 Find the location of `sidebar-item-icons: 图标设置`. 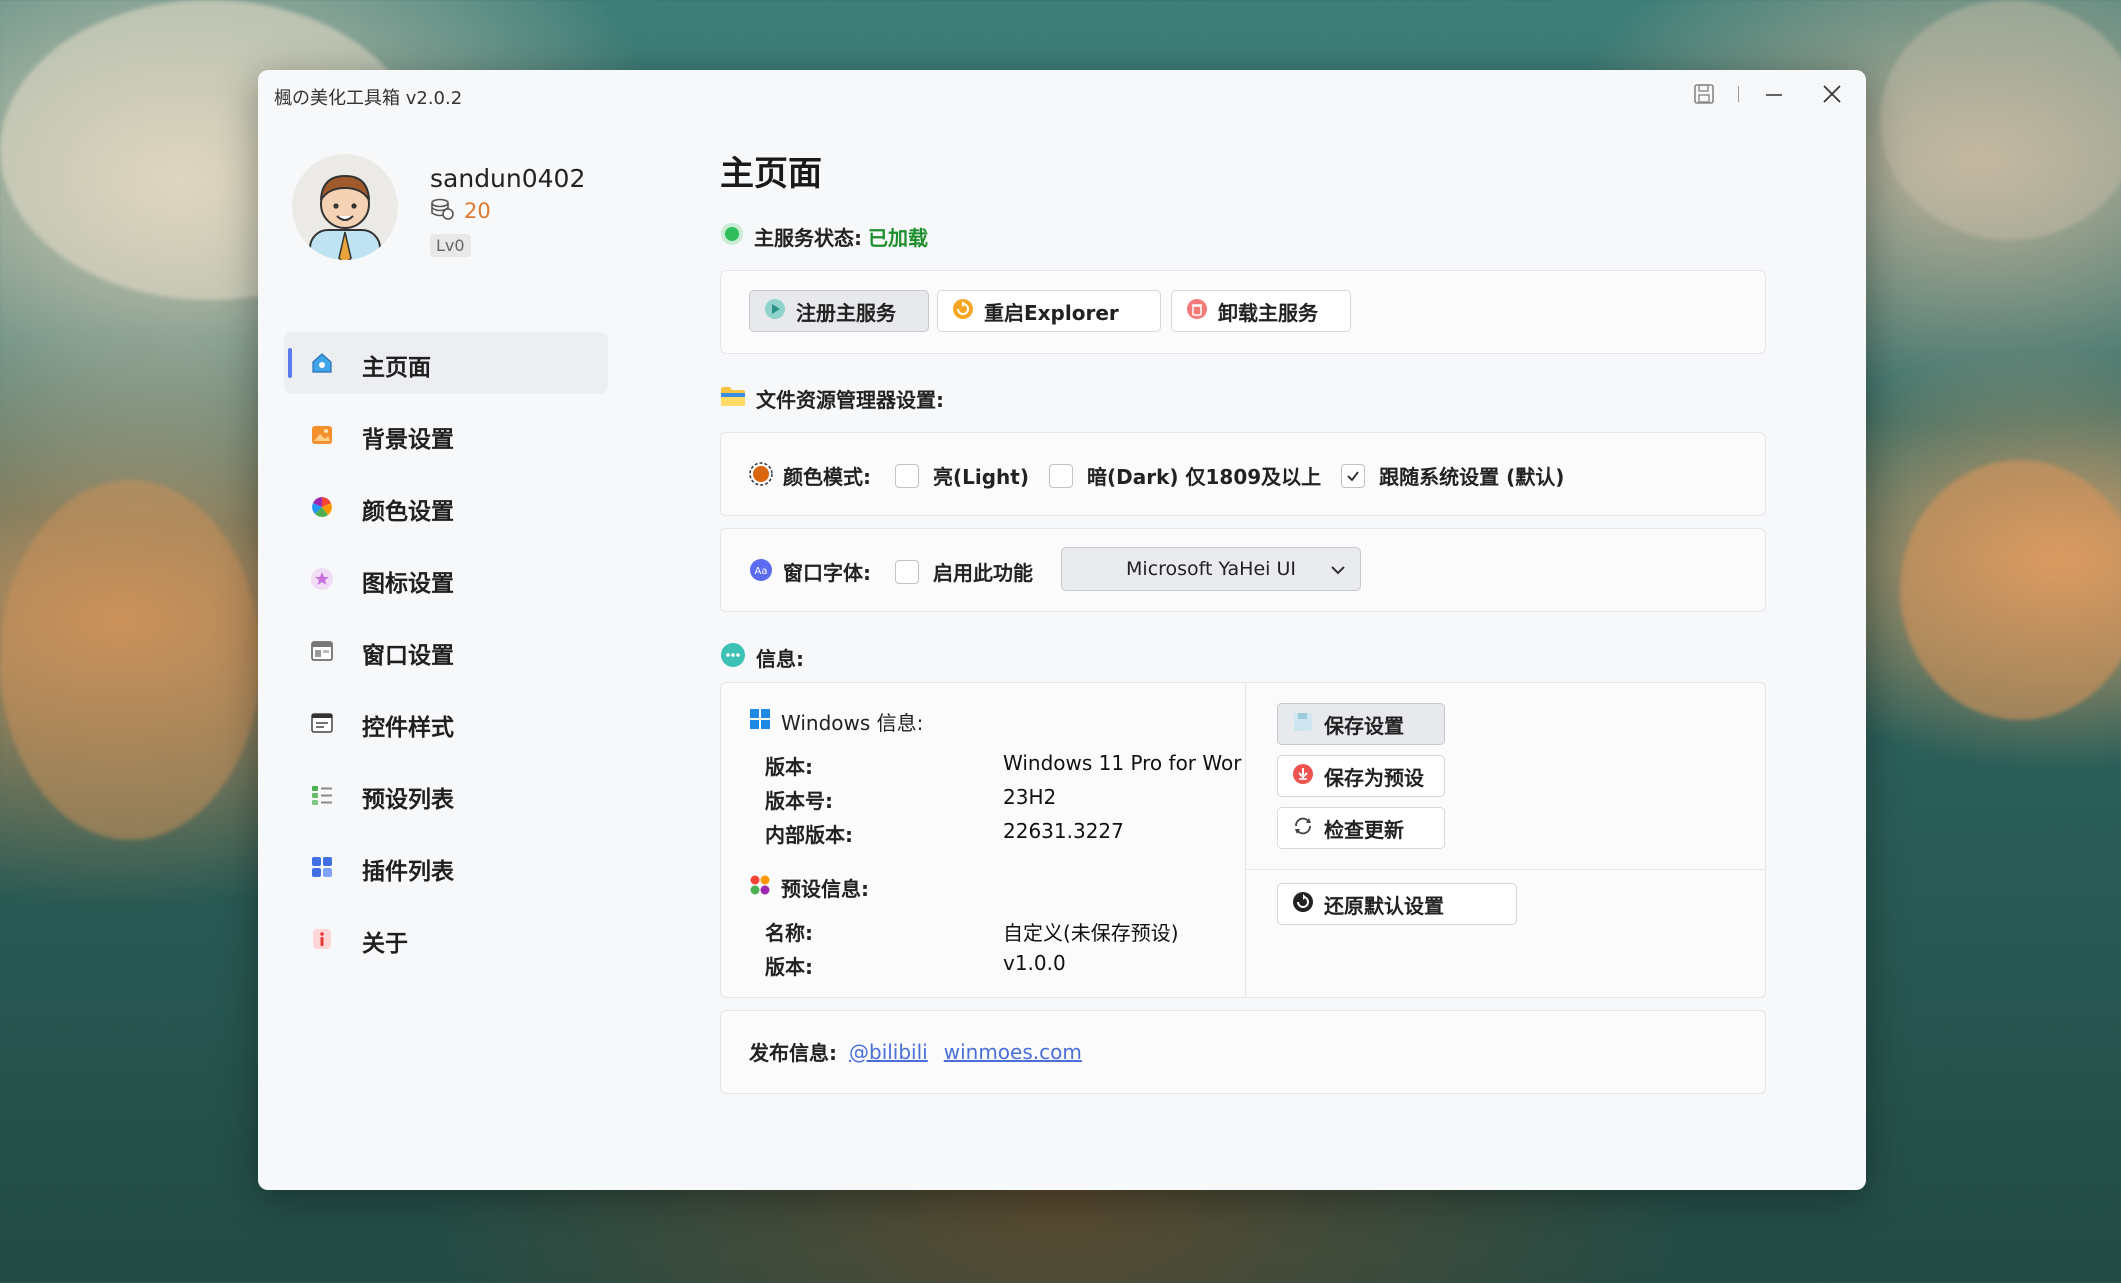

sidebar-item-icons: 图标设置 is located at coordinates (446, 579).